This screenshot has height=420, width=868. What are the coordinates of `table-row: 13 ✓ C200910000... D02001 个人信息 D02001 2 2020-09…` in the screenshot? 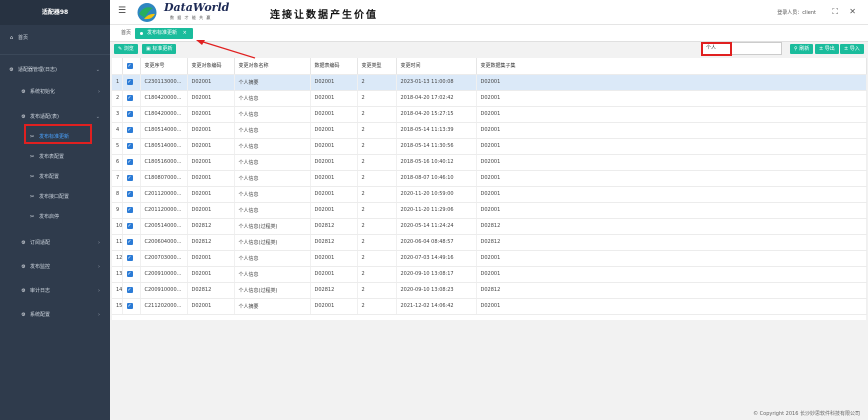 It's located at (489, 274).